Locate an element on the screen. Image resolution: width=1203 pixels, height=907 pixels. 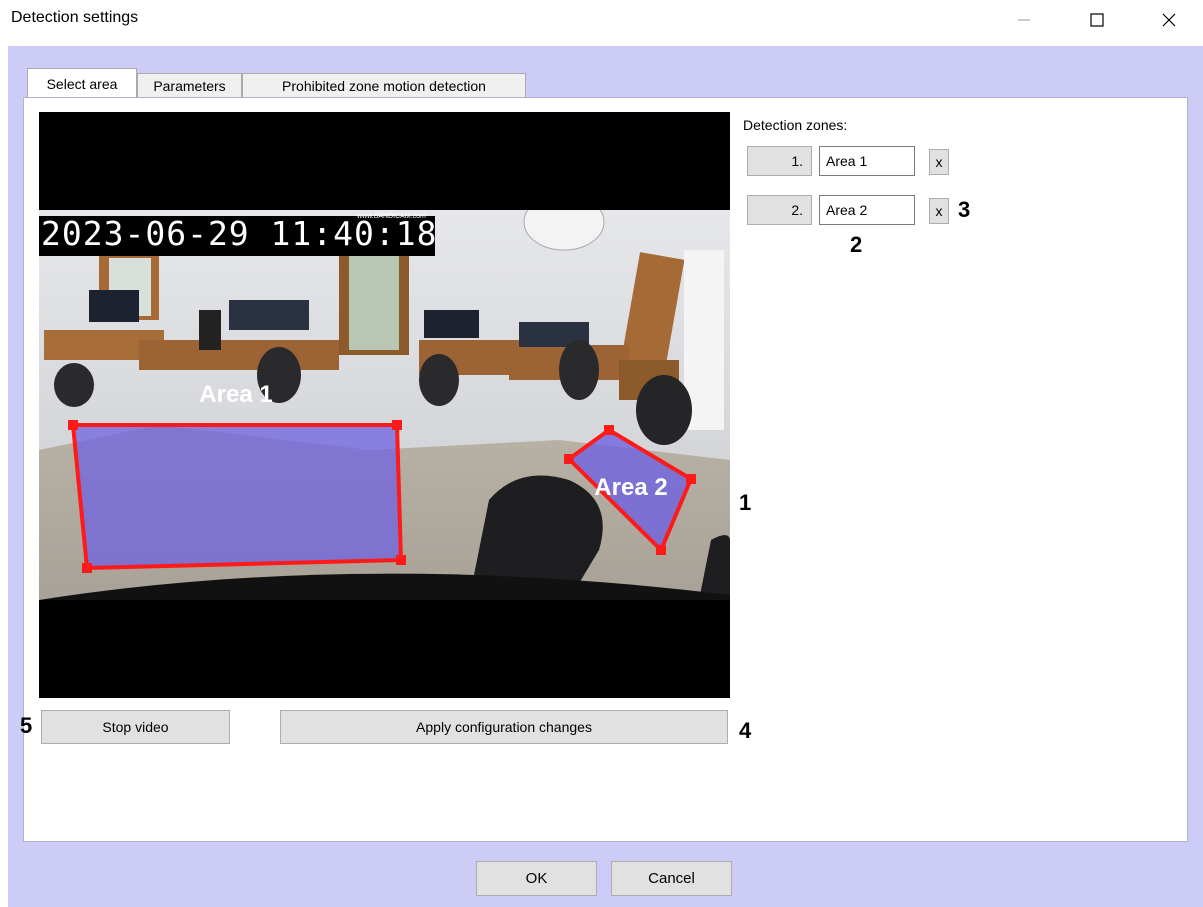
area-2-label: Area 2 is located at coordinates (630, 487).